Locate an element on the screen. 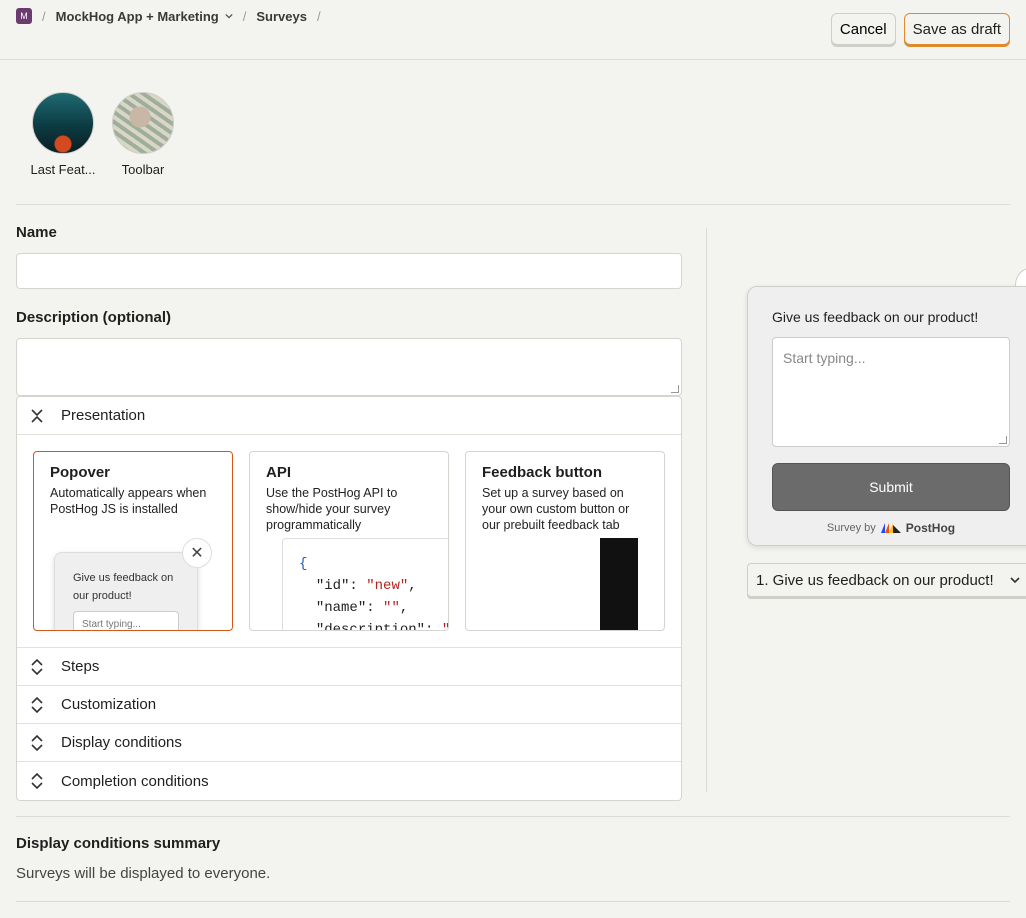 The height and width of the screenshot is (918, 1026). accordion-completion-conditions-header: Completion conditions is located at coordinates (349, 781).